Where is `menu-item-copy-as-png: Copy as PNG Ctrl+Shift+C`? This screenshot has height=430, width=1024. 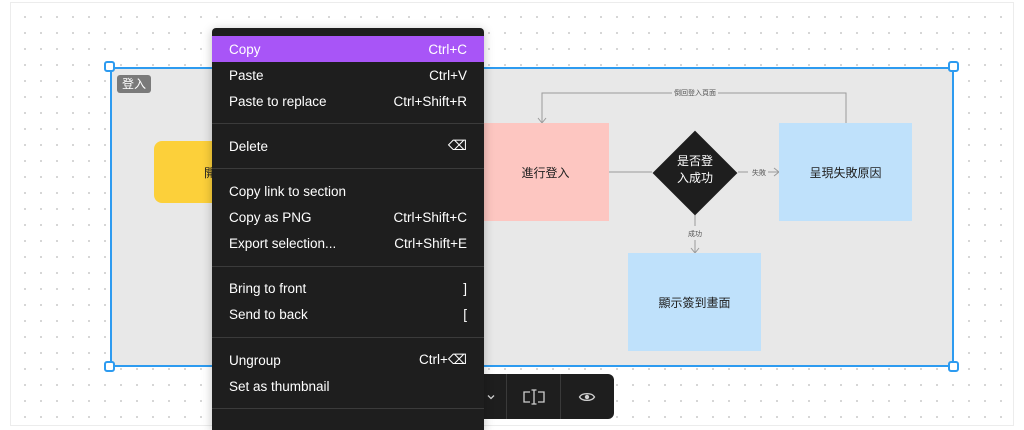
menu-item-copy-as-png: Copy as PNG Ctrl+Shift+C is located at coordinates (348, 217).